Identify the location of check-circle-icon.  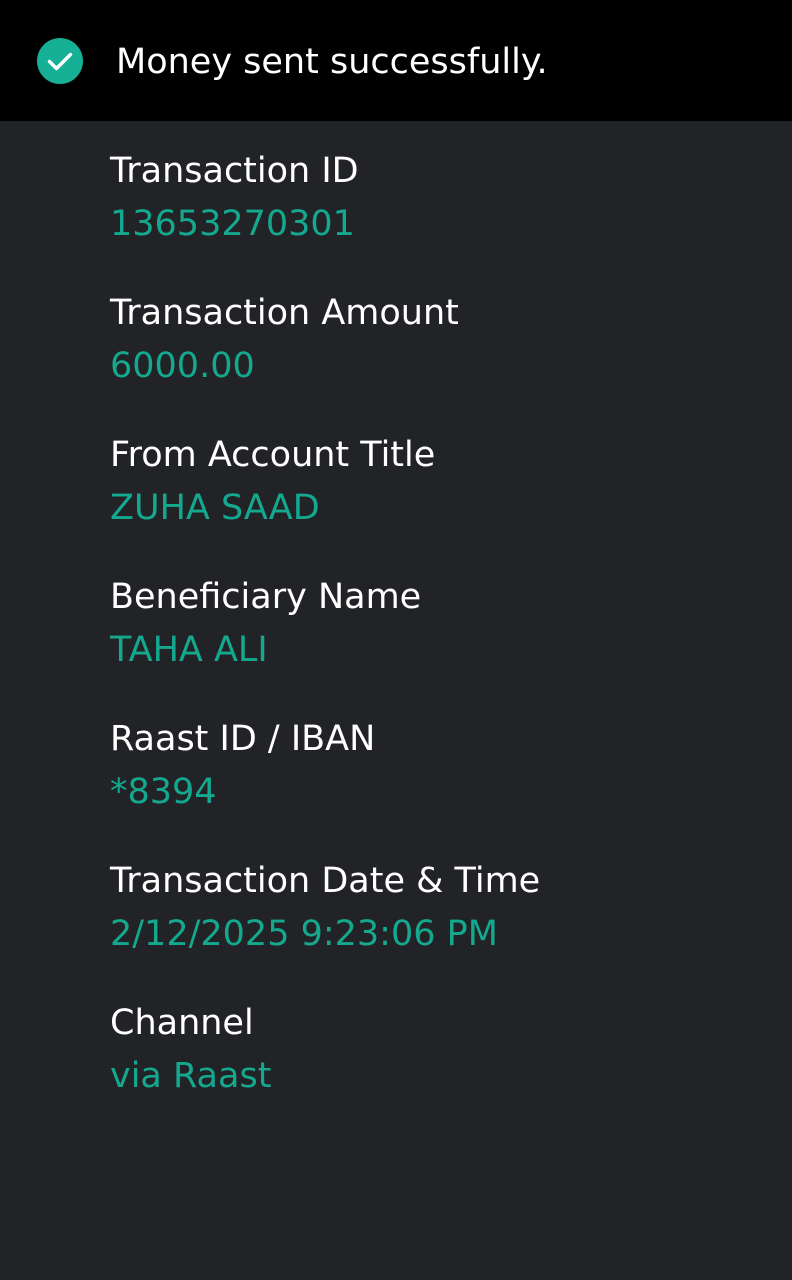
(60, 61).